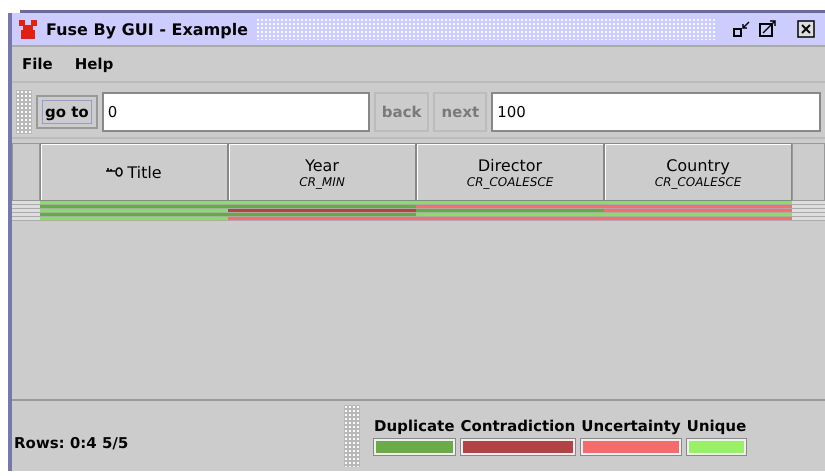 Image resolution: width=825 pixels, height=476 pixels. I want to click on go-to-button: go to, so click(67, 112).